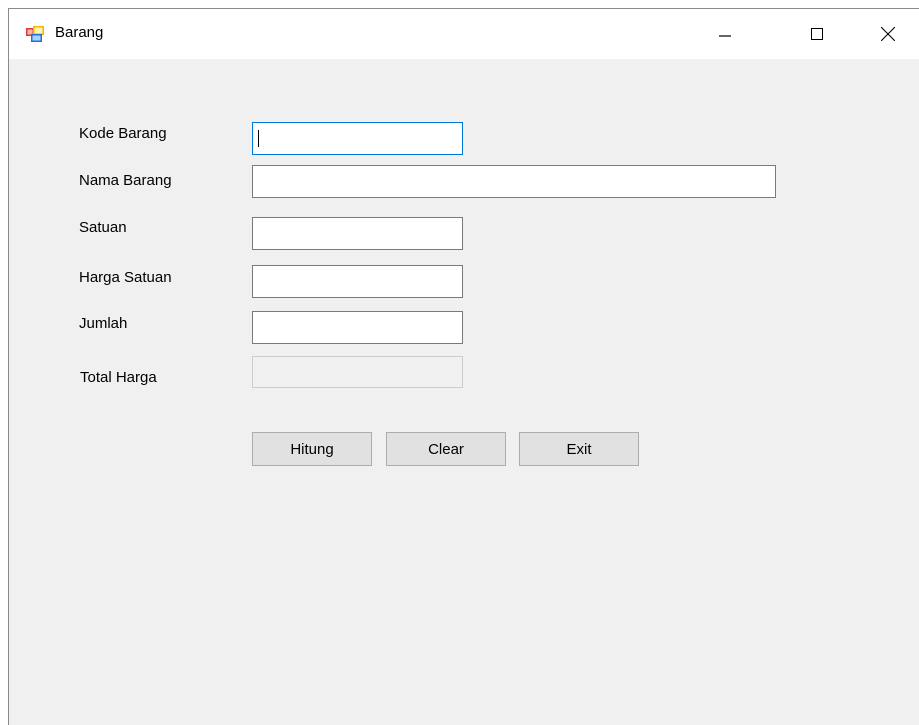 The height and width of the screenshot is (725, 919). What do you see at coordinates (118, 377) in the screenshot?
I see `label-total-harga: Total Harga` at bounding box center [118, 377].